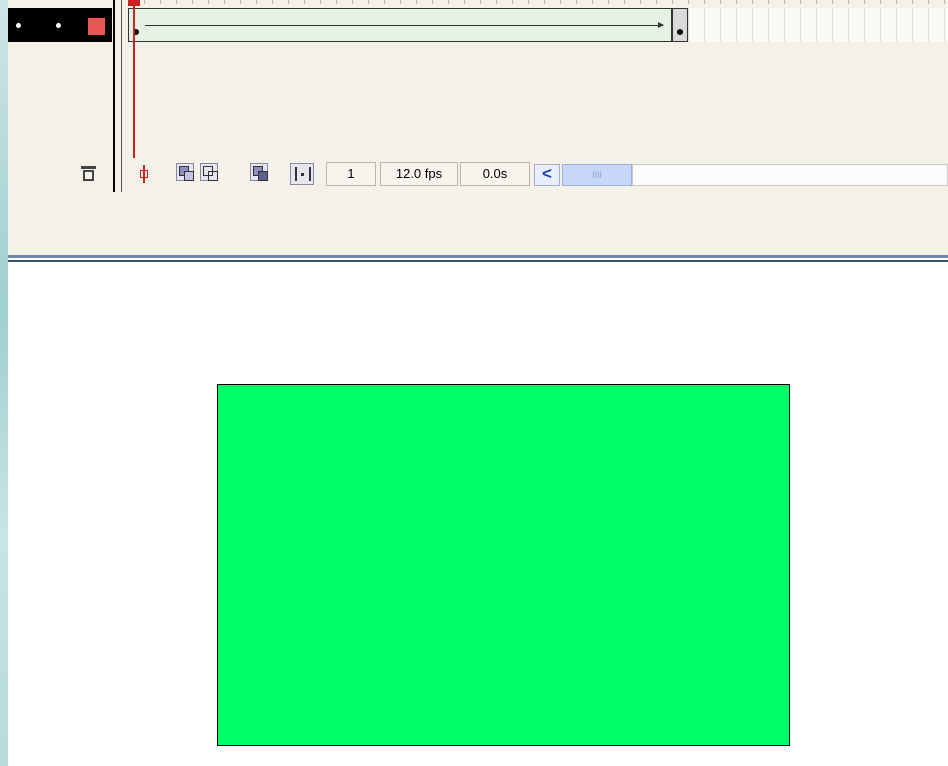 The image size is (948, 766). Describe the element at coordinates (134, 79) in the screenshot. I see `playhead` at that location.